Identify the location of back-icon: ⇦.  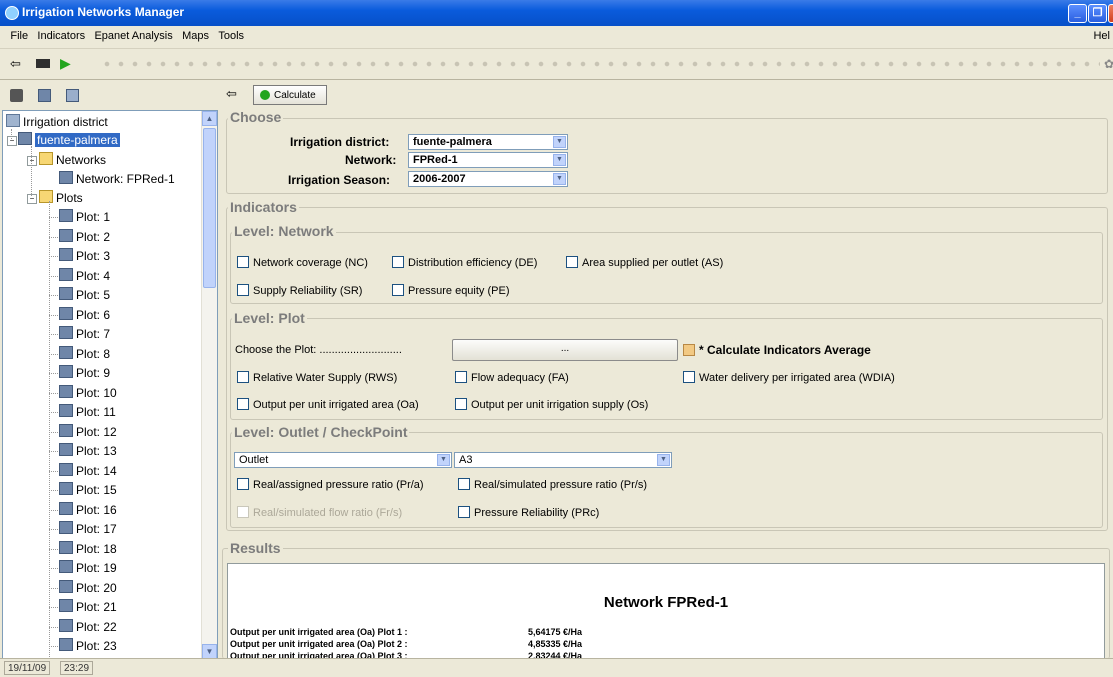
(231, 94).